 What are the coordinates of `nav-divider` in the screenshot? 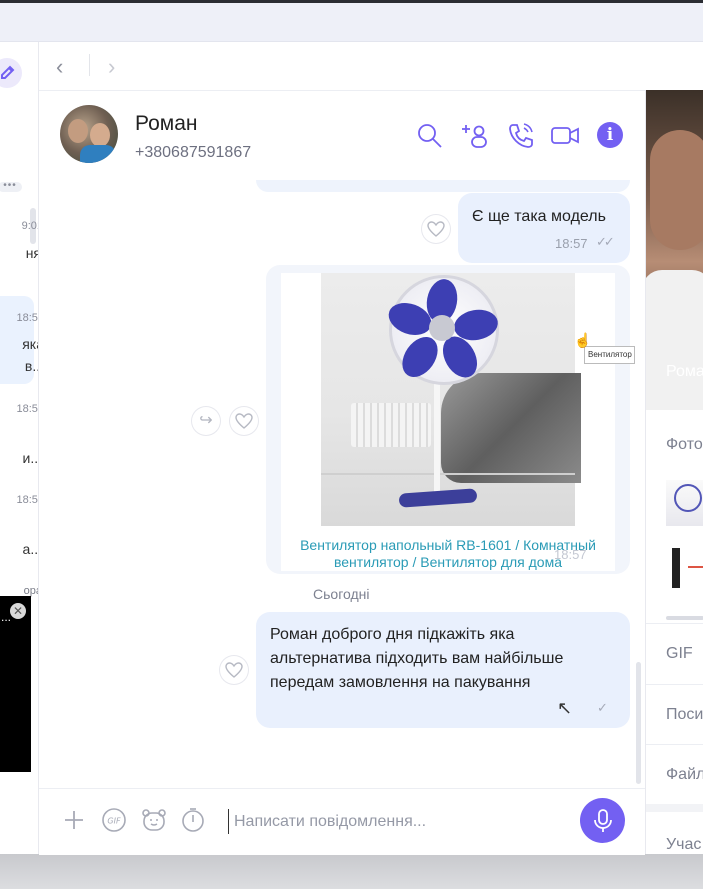 It's located at (89, 65).